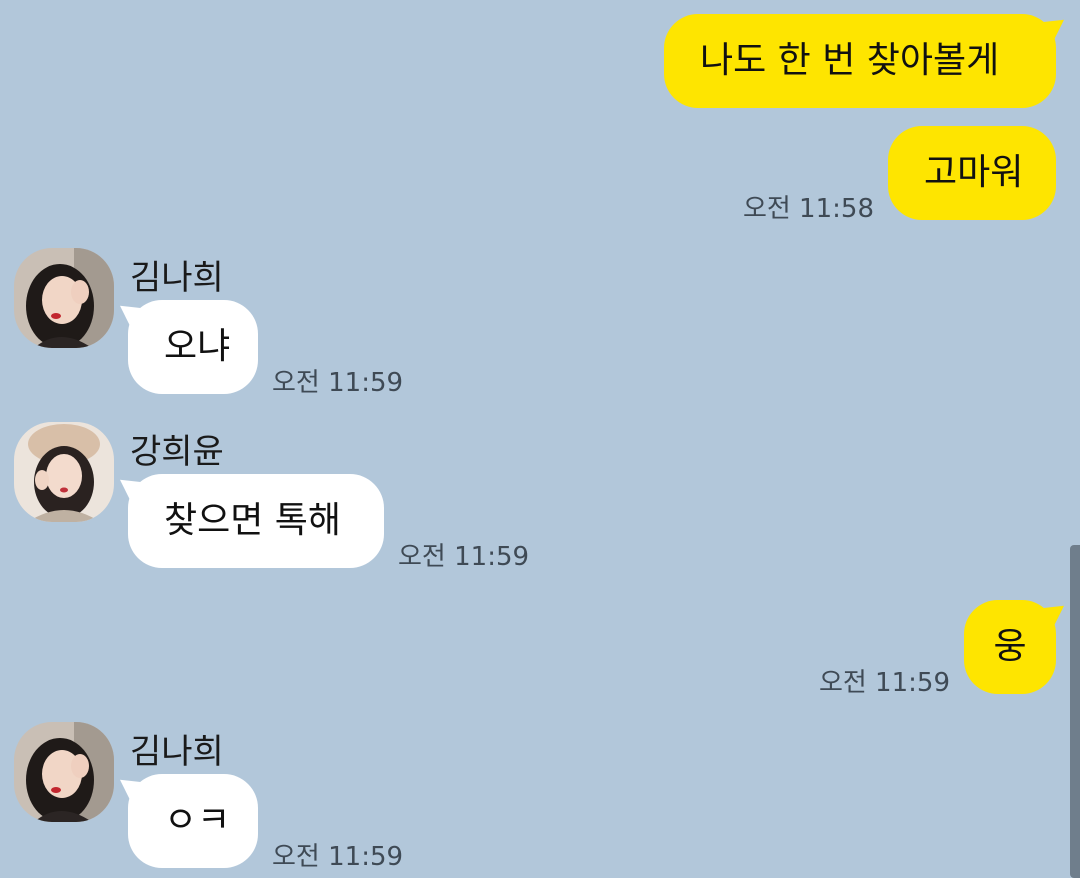 This screenshot has width=1080, height=878. I want to click on received-message-bubble: 찾으면 톡해, so click(256, 521).